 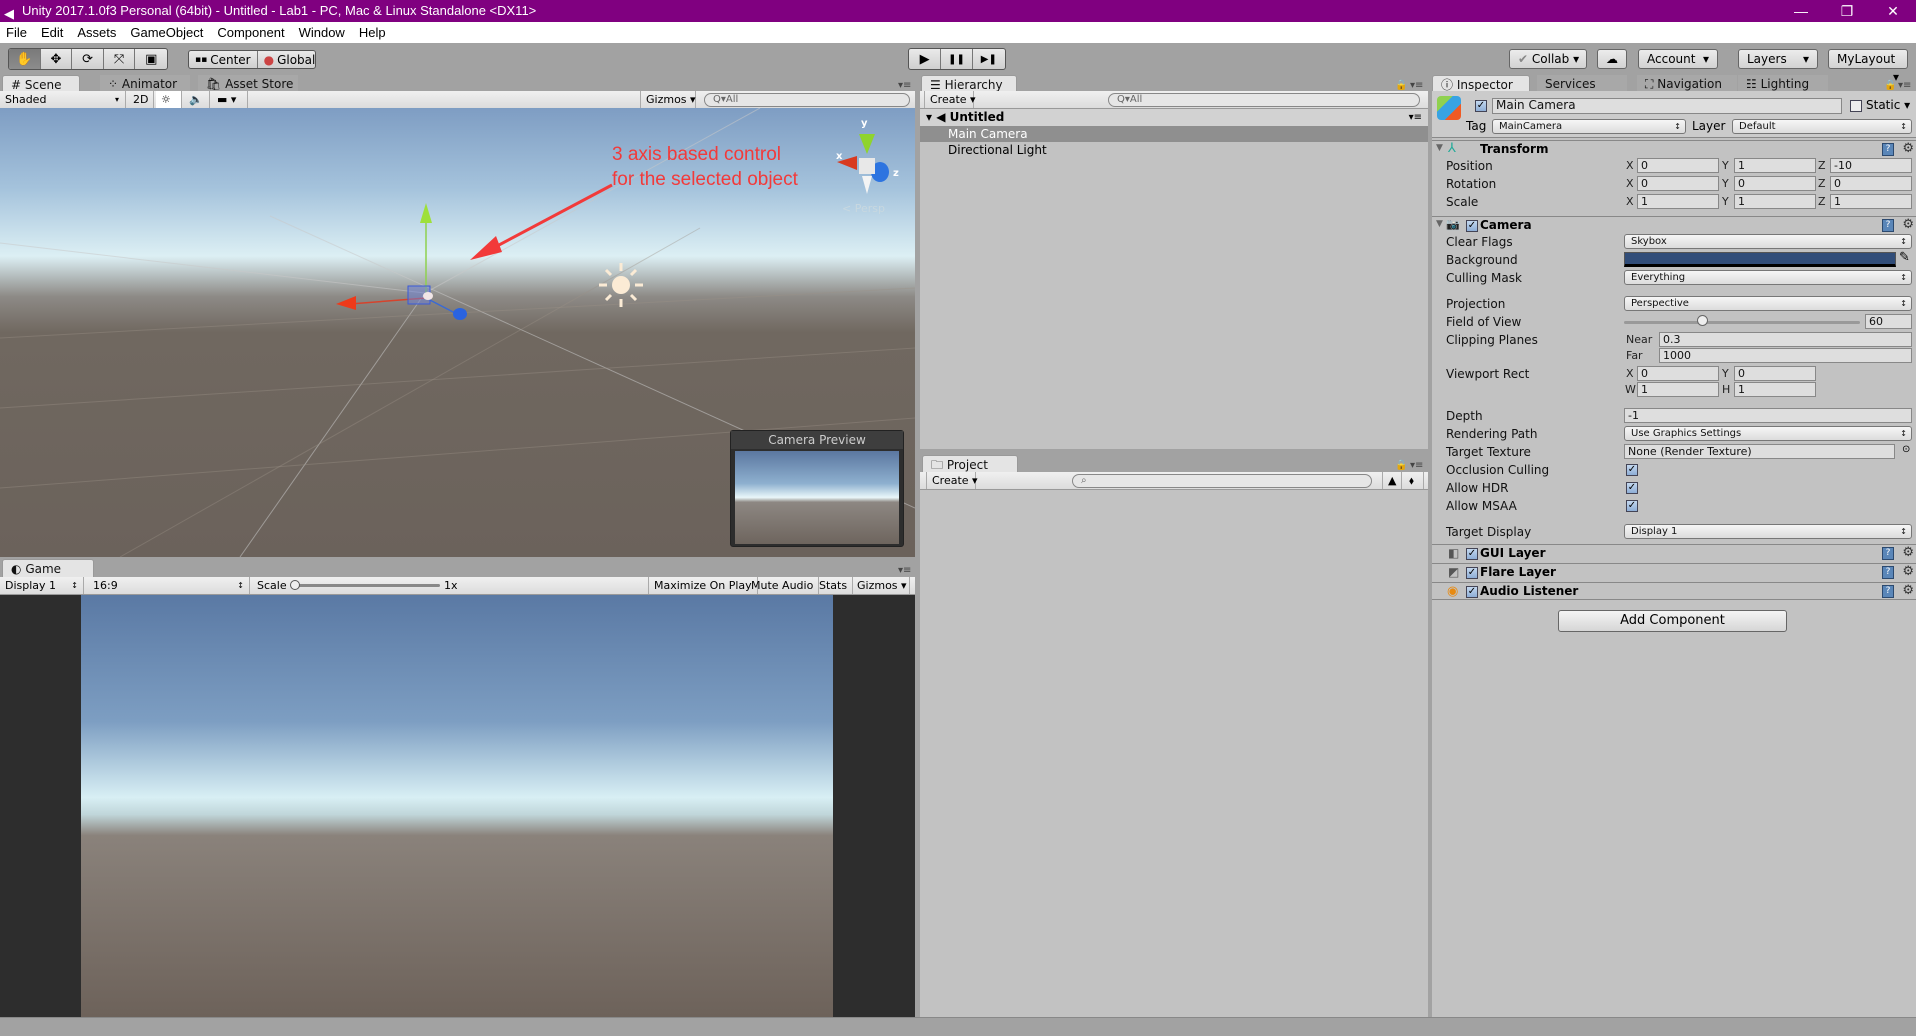 I want to click on game-gizmos-dropdown: Gizmos ▾, so click(x=881, y=585).